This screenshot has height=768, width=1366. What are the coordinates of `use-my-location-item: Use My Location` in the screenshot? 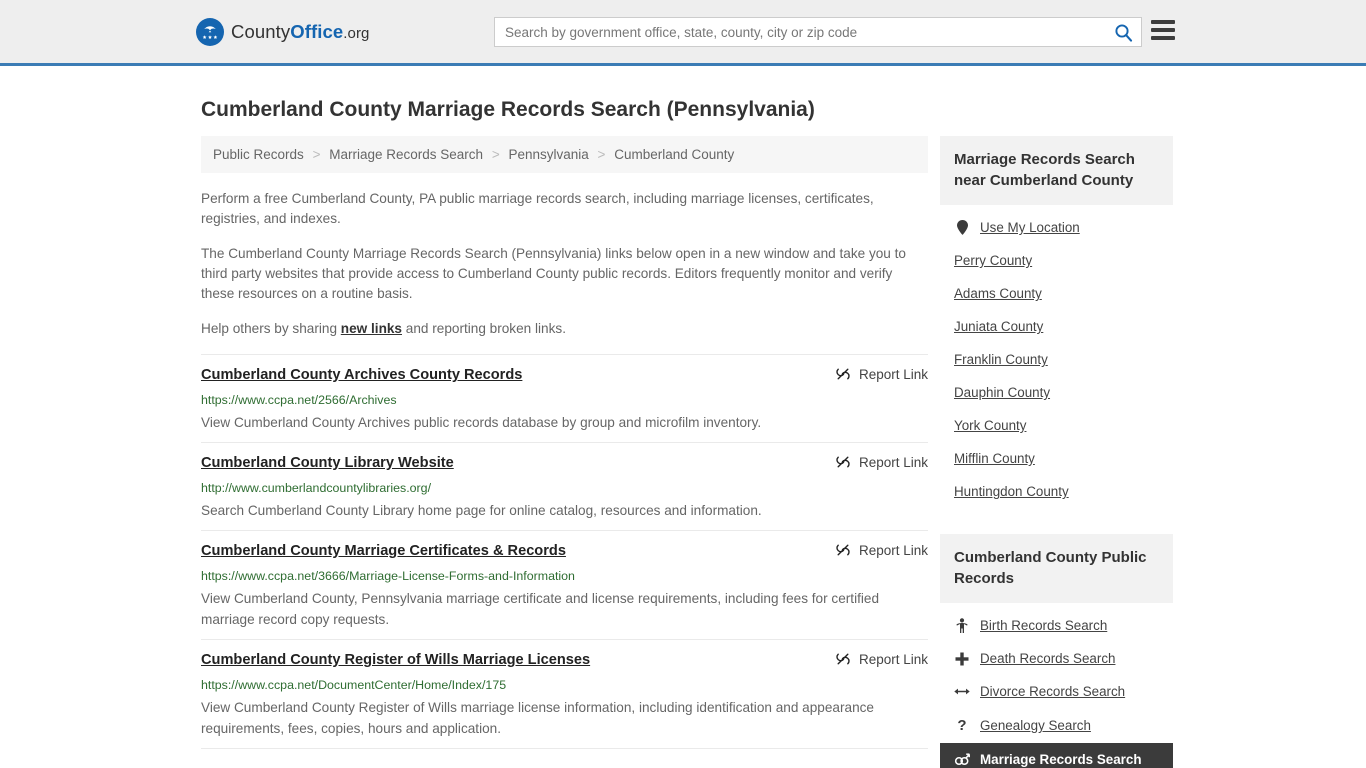 It's located at (1056, 227).